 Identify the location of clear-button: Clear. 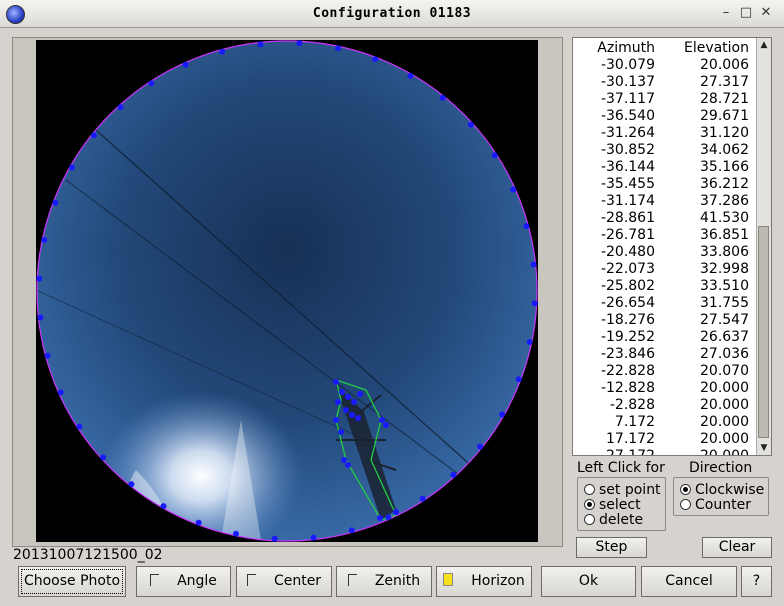
(737, 547).